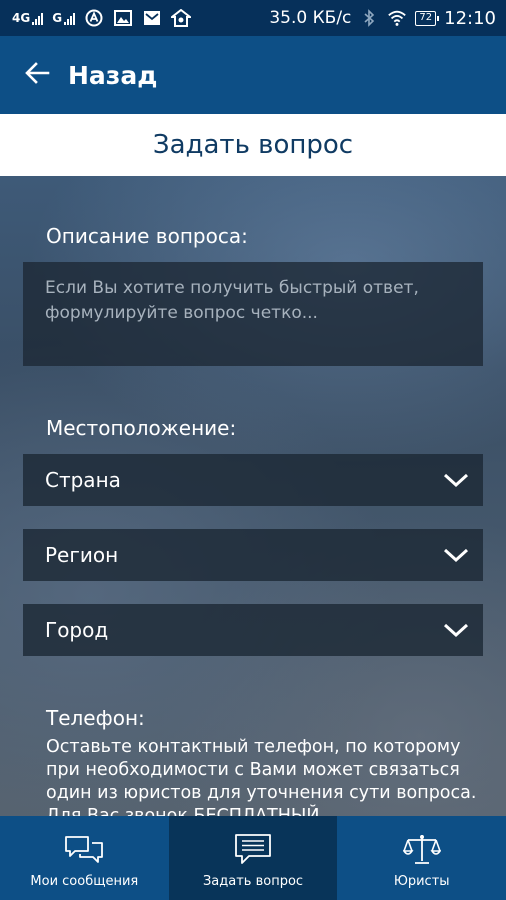 The height and width of the screenshot is (900, 506). I want to click on message-icon, so click(253, 849).